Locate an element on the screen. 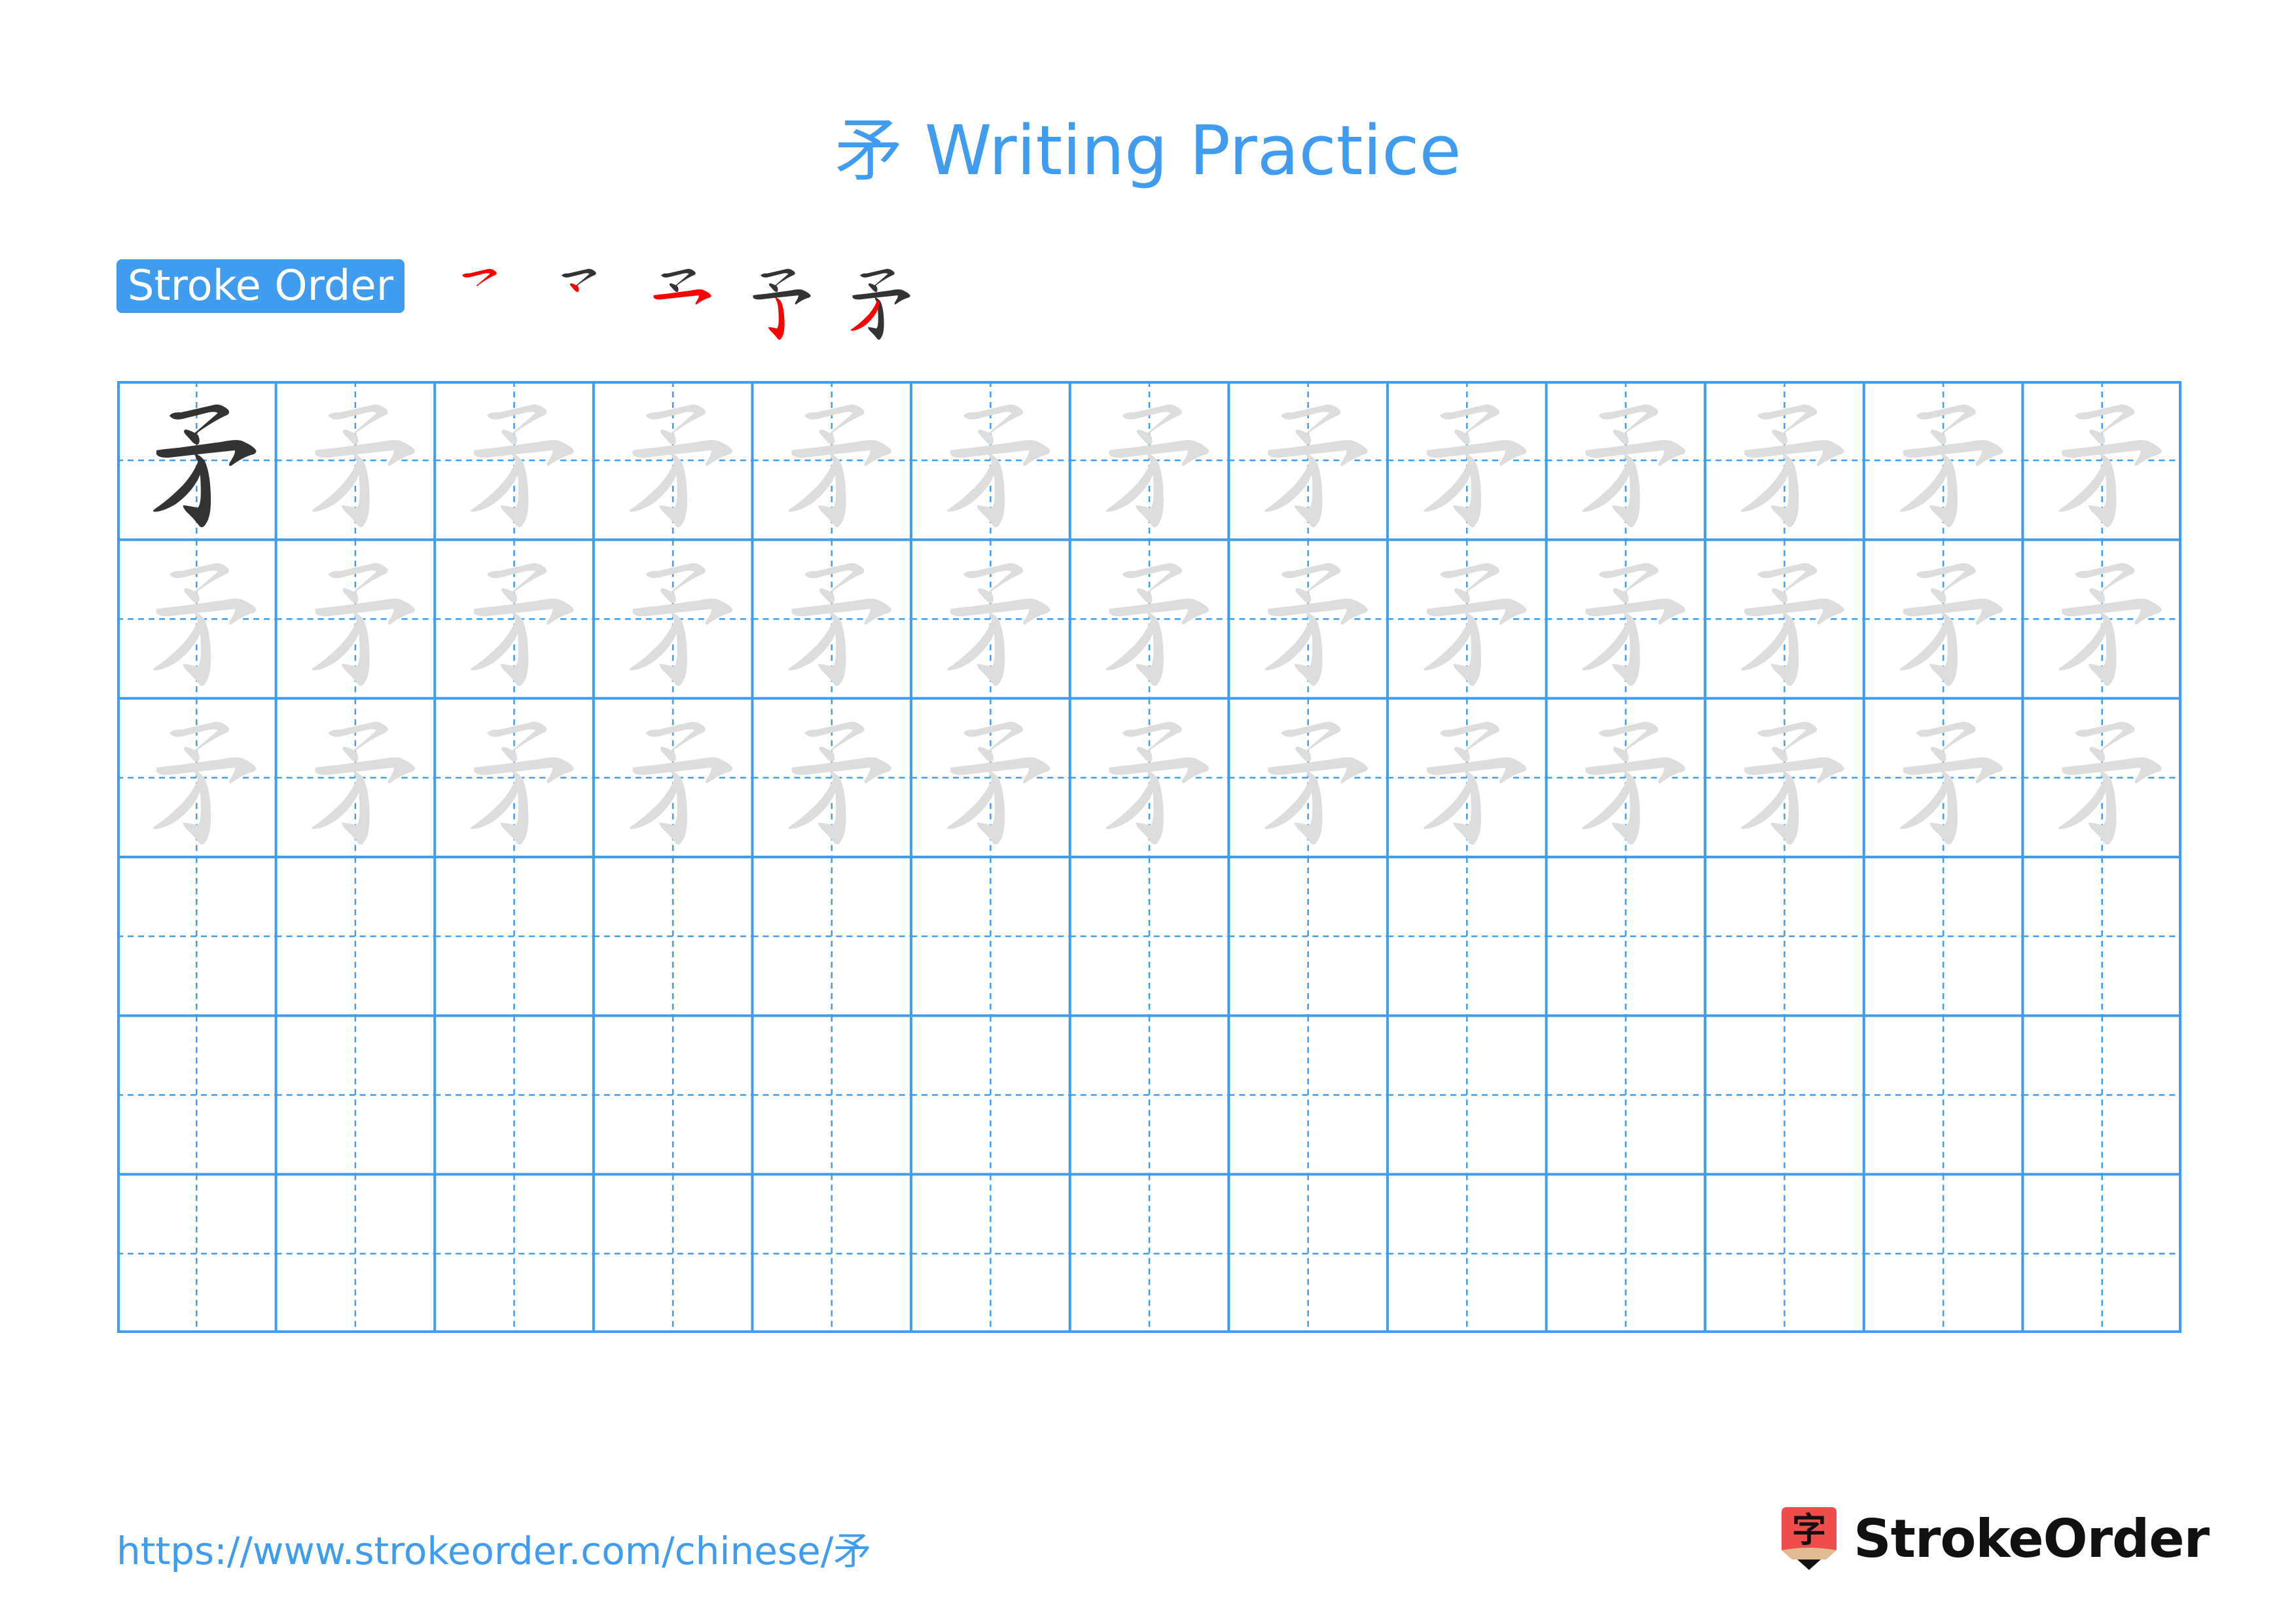 Image resolution: width=2296 pixels, height=1623 pixels. footer-url-link: https://www.strokeorder.com/chinese/矛 is located at coordinates (494, 1547).